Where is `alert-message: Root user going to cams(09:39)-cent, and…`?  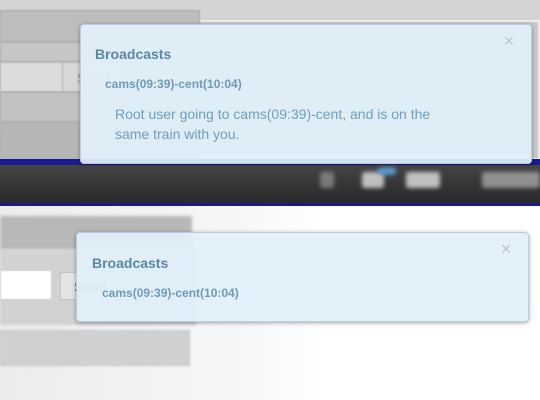
alert-message: Root user going to cams(09:39)-cent, and… is located at coordinates (273, 124).